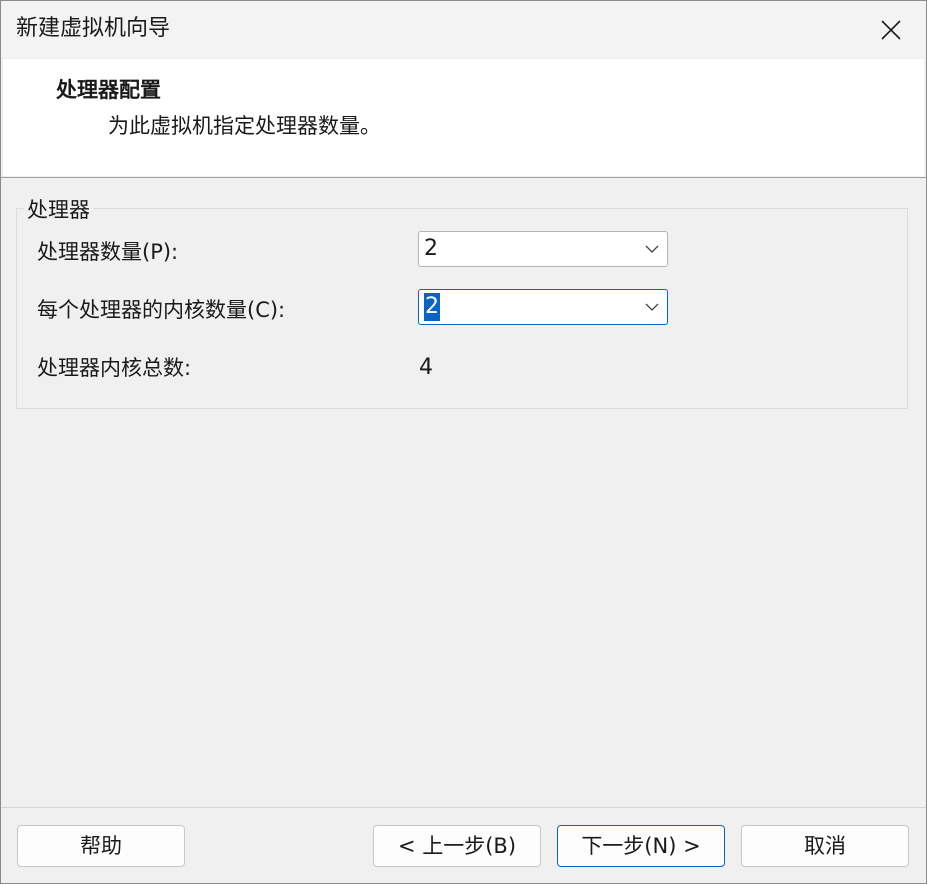 The height and width of the screenshot is (884, 927). Describe the element at coordinates (641, 846) in the screenshot. I see `next-button: 下一步(N) >` at that location.